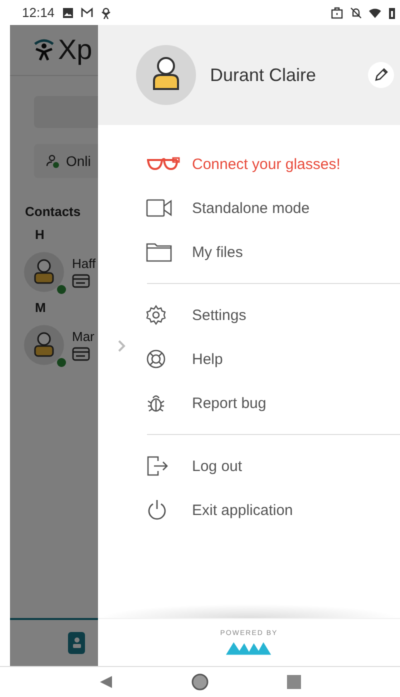 The height and width of the screenshot is (697, 400). Describe the element at coordinates (106, 682) in the screenshot. I see `back-icon` at that location.